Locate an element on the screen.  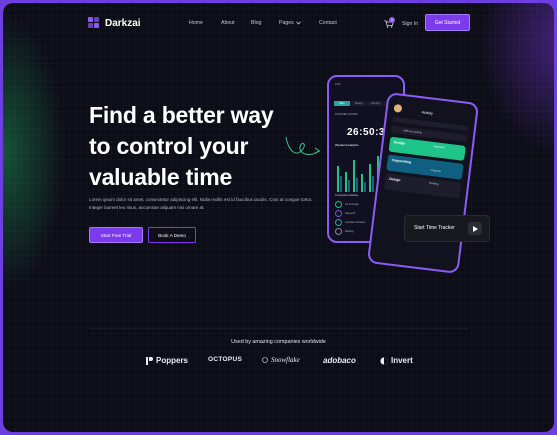
nav-item-about: About is located at coordinates (228, 23).